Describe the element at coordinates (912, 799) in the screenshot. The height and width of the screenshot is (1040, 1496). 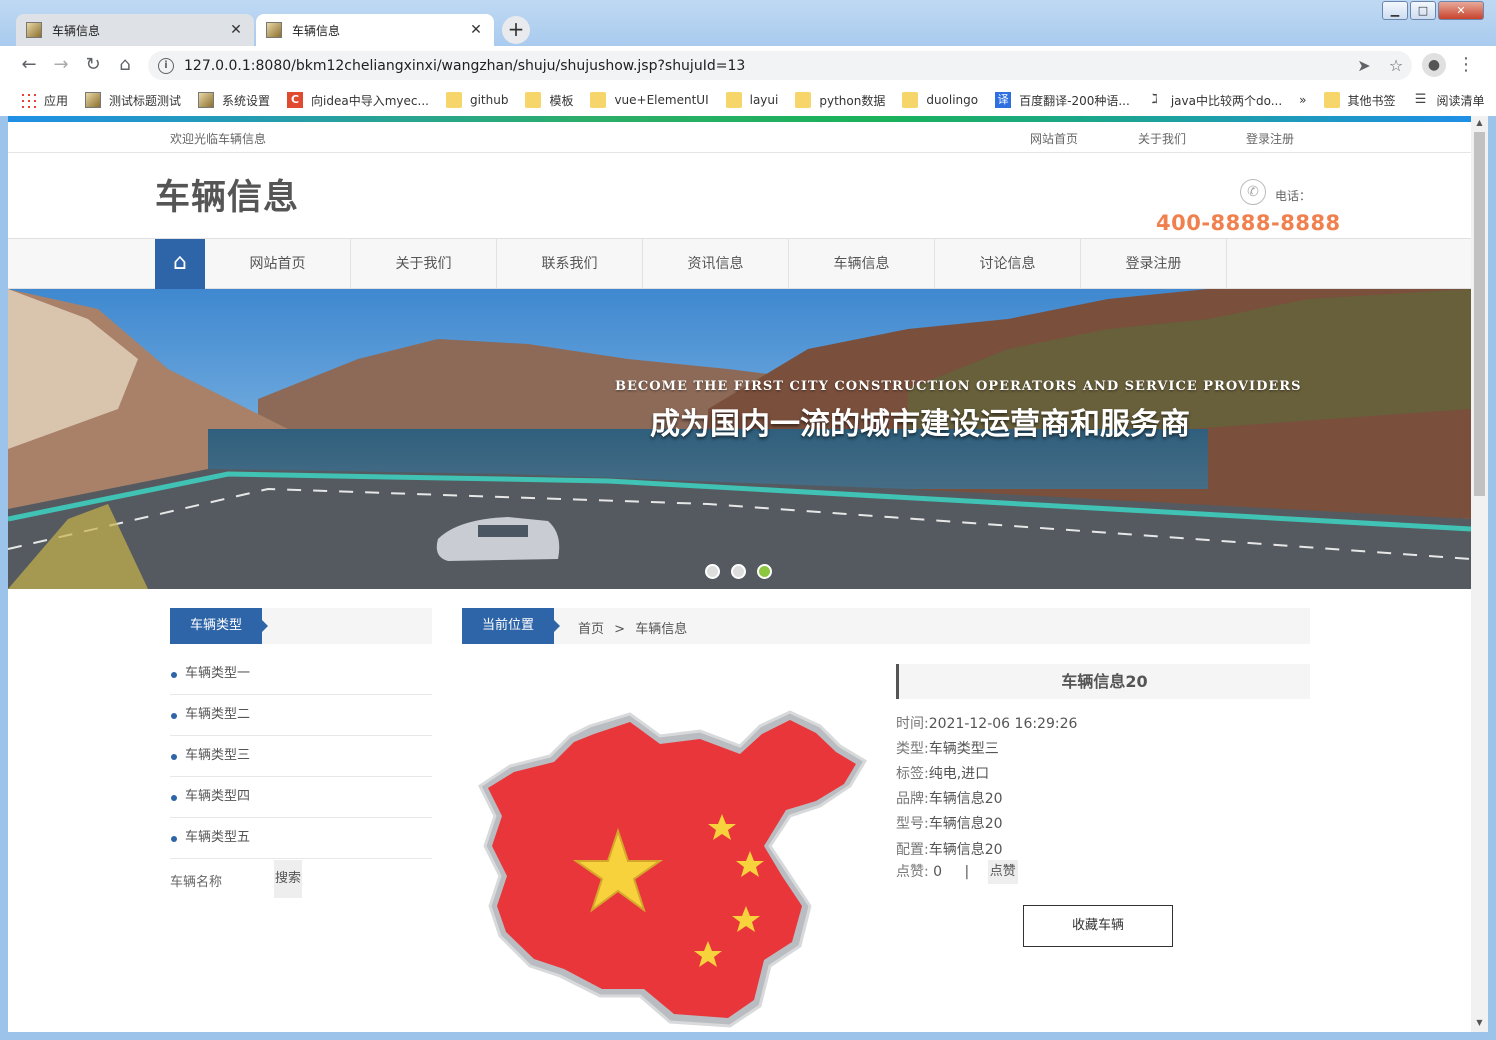
I see `info-key: 品牌:` at that location.